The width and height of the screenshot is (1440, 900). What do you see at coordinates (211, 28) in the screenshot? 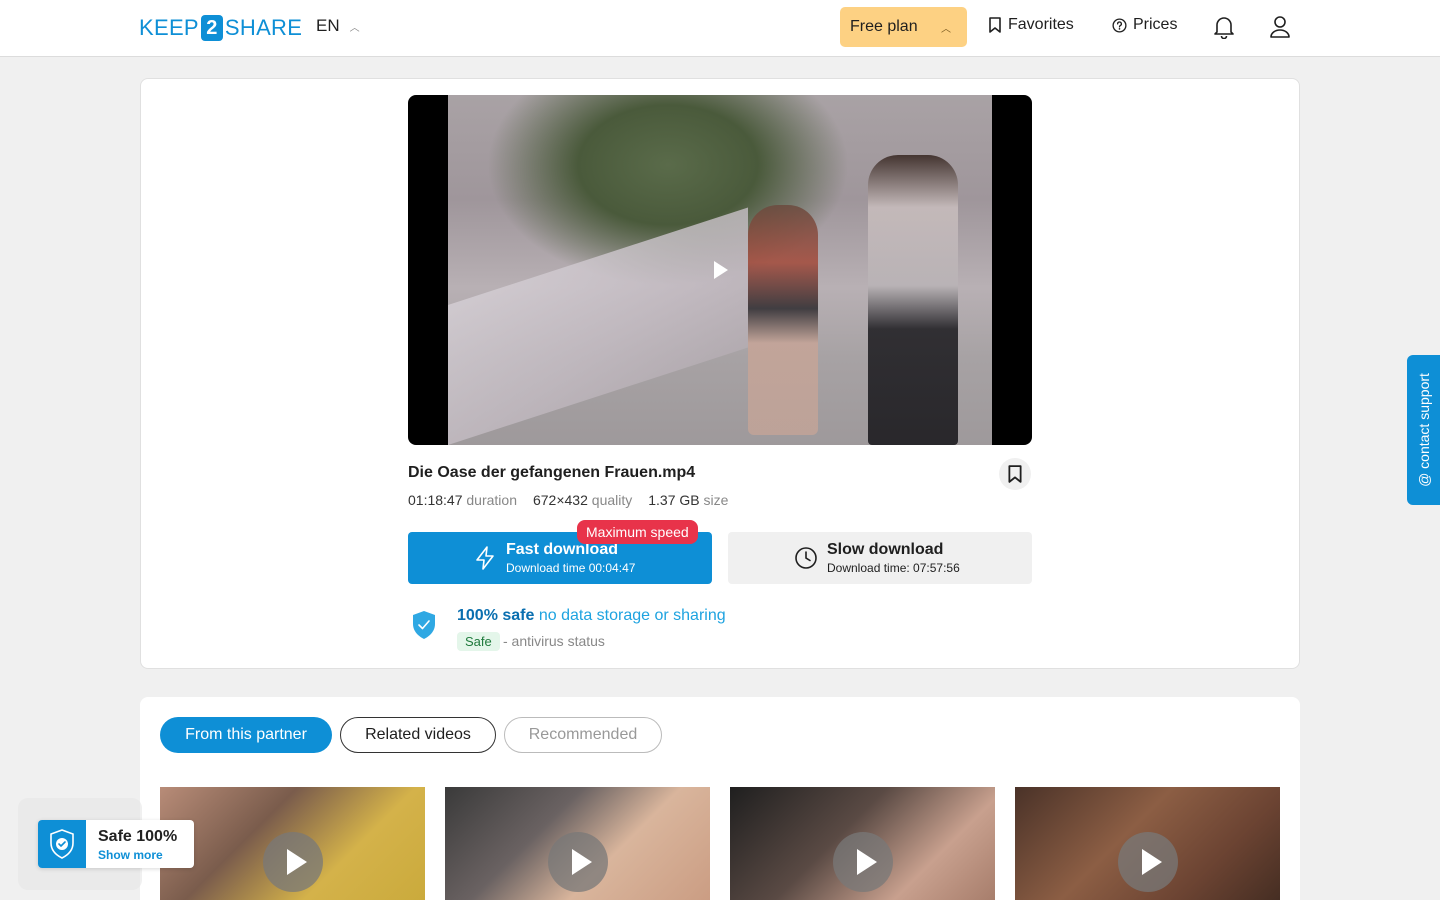
I see `logo-text-mid: 2` at bounding box center [211, 28].